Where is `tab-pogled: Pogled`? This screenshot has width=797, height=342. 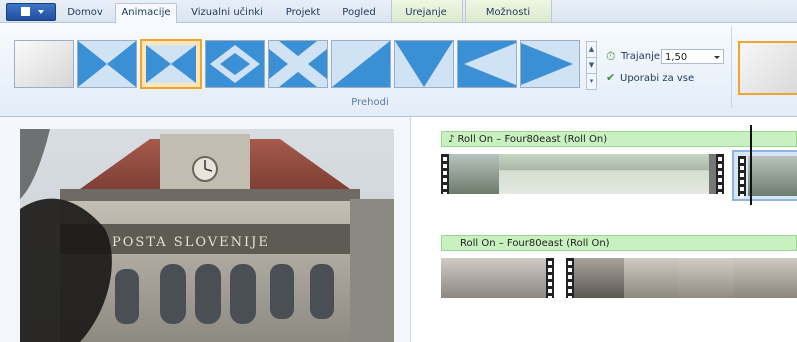
tab-pogled: Pogled is located at coordinates (359, 13).